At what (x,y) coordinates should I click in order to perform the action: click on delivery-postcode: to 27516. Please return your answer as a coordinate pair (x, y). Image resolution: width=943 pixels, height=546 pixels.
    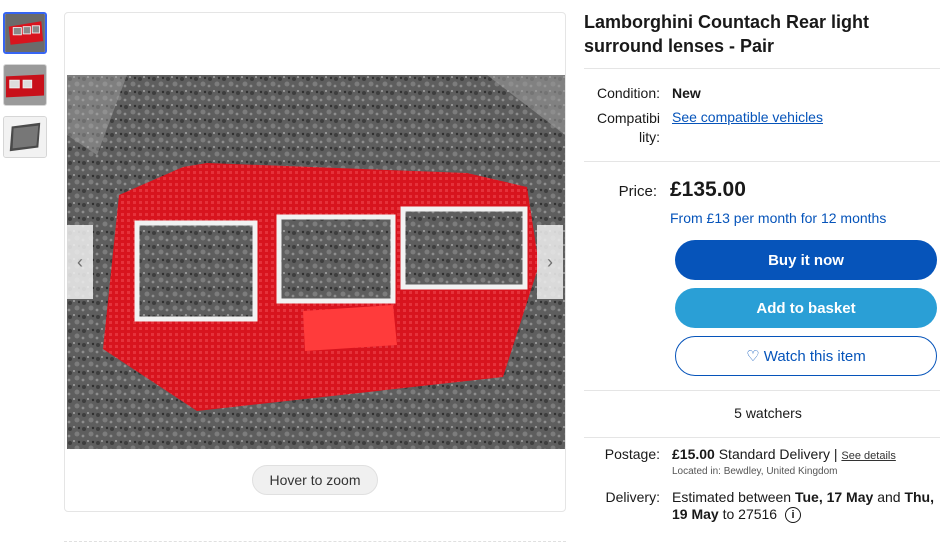
    Looking at the image, I should click on (750, 514).